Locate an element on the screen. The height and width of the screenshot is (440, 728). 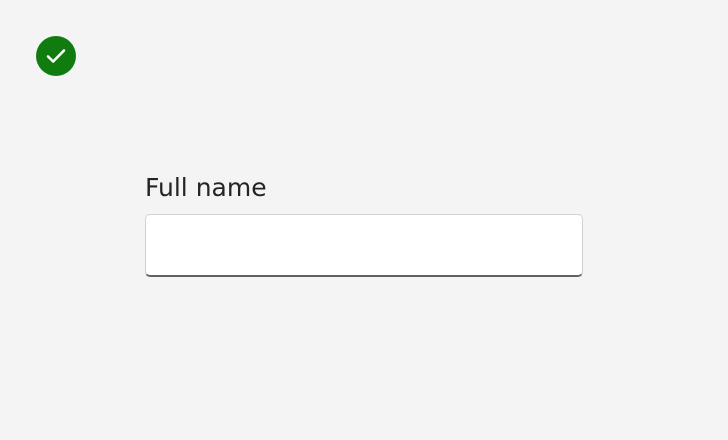
full-name-input is located at coordinates (364, 245).